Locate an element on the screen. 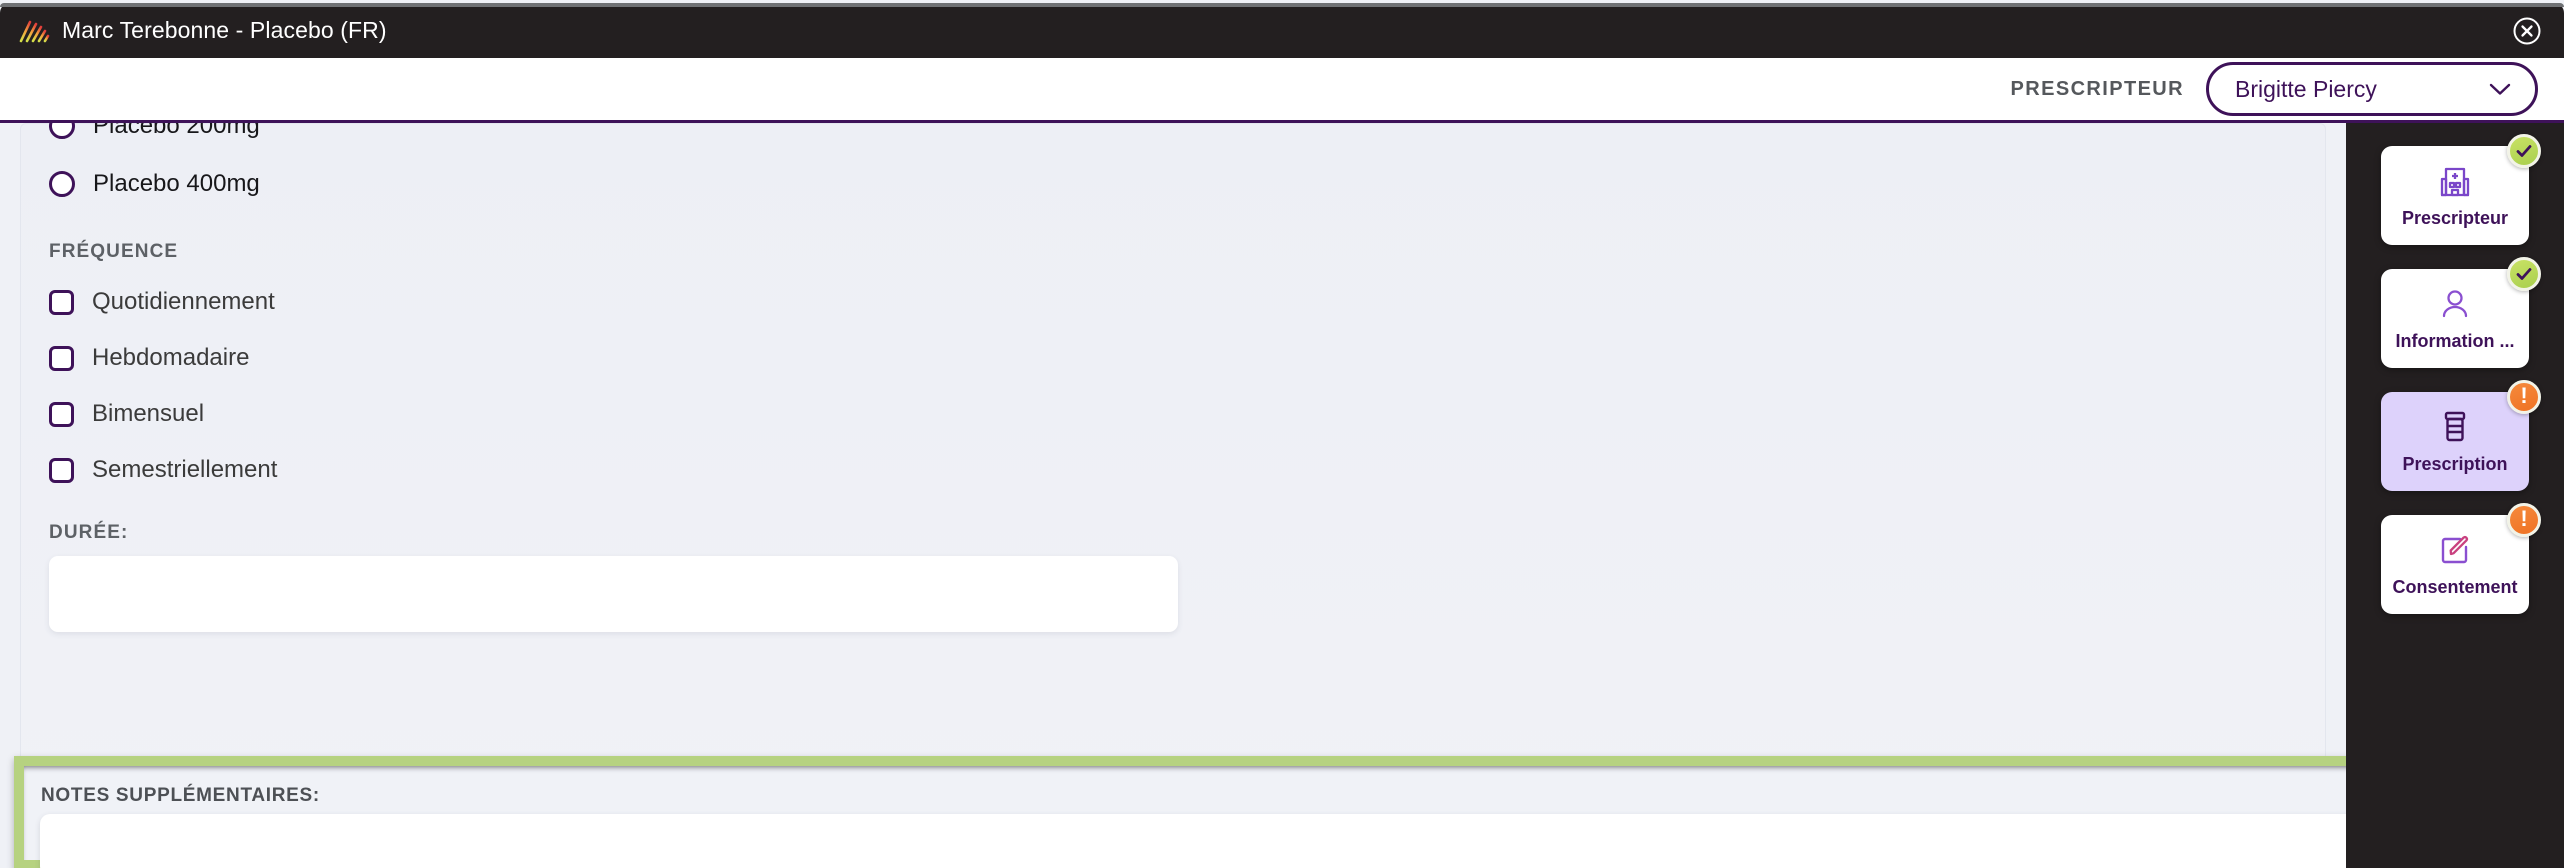 The width and height of the screenshot is (2564, 868). step-card-consentement: Consentement ! is located at coordinates (2461, 558).